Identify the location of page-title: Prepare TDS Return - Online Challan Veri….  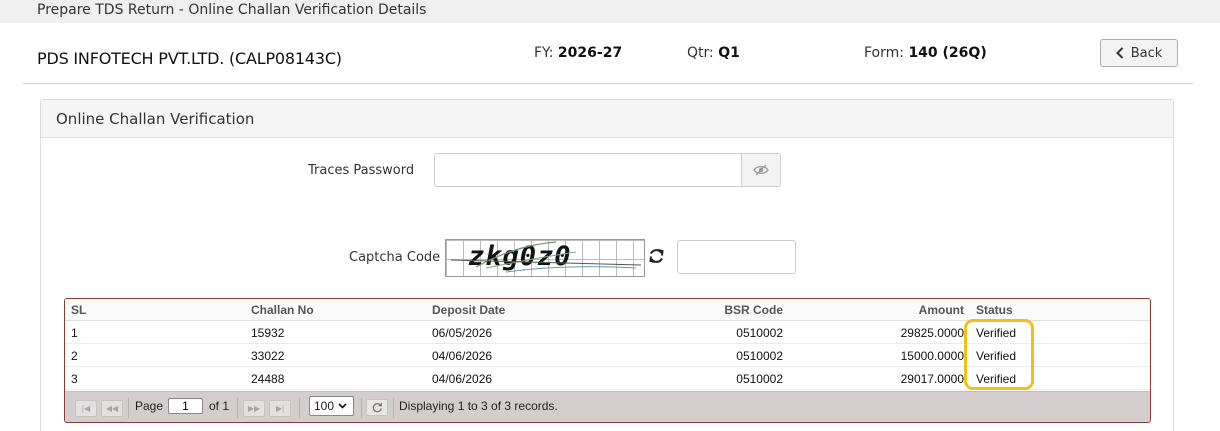
(232, 10).